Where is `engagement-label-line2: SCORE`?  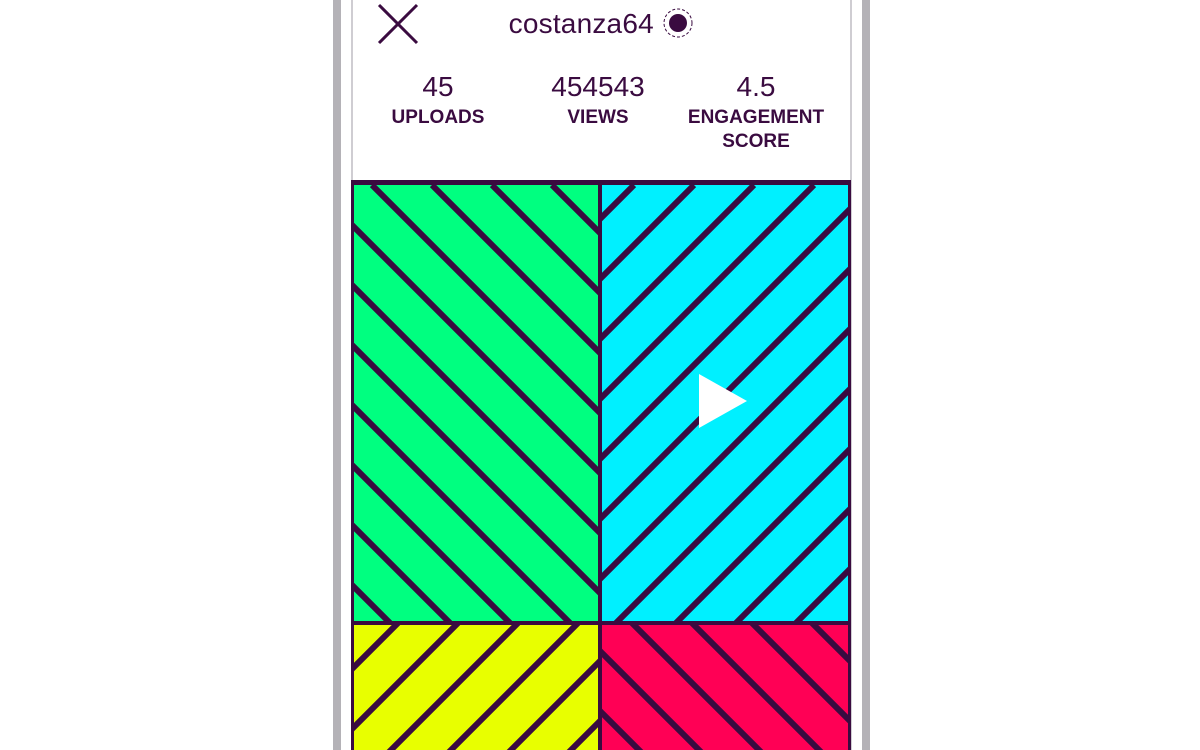 engagement-label-line2: SCORE is located at coordinates (756, 141).